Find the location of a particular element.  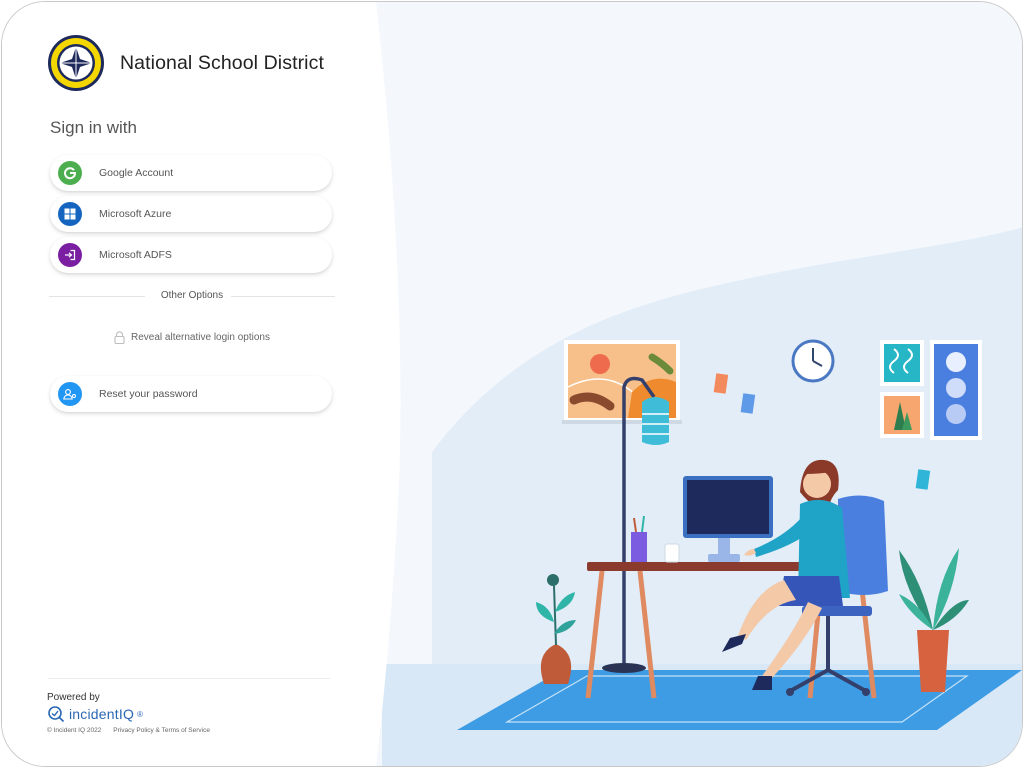

microsoft-azure-button: Microsoft Azure is located at coordinates (191, 214).